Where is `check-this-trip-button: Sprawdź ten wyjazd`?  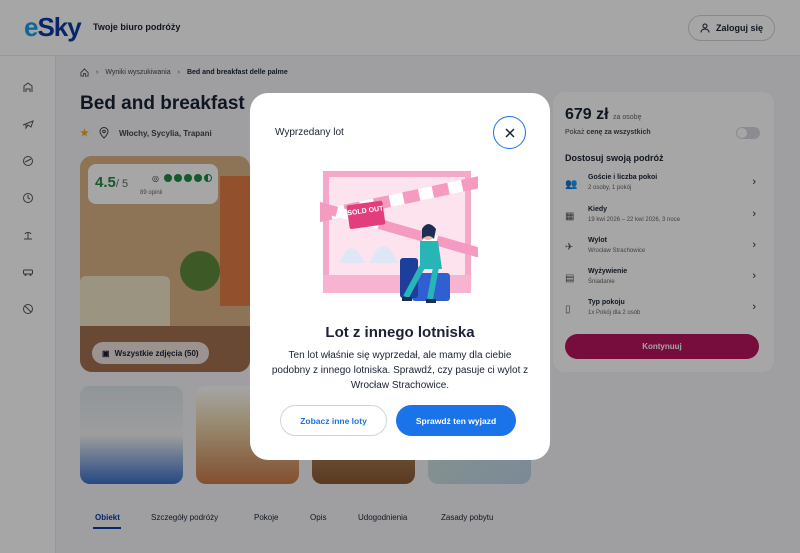 check-this-trip-button: Sprawdź ten wyjazd is located at coordinates (456, 420).